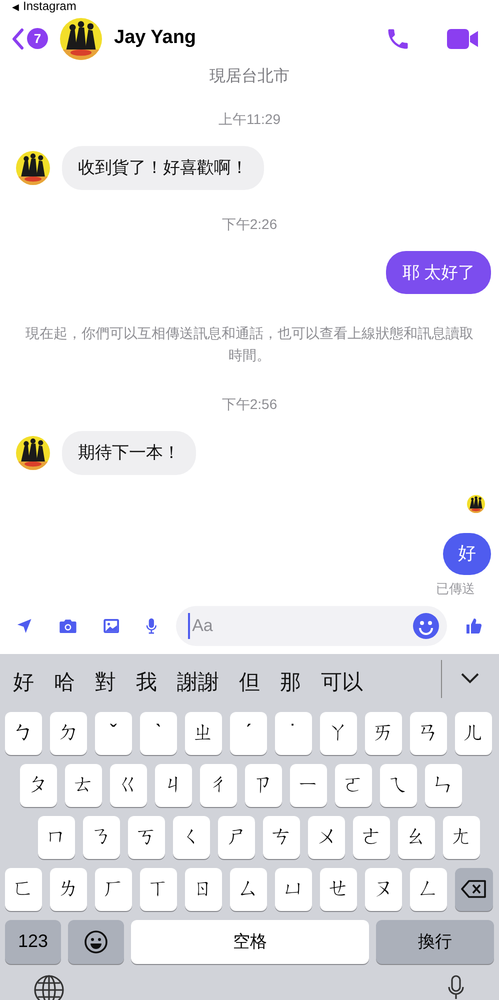 This screenshot has height=1000, width=499. I want to click on emoji-key, so click(96, 942).